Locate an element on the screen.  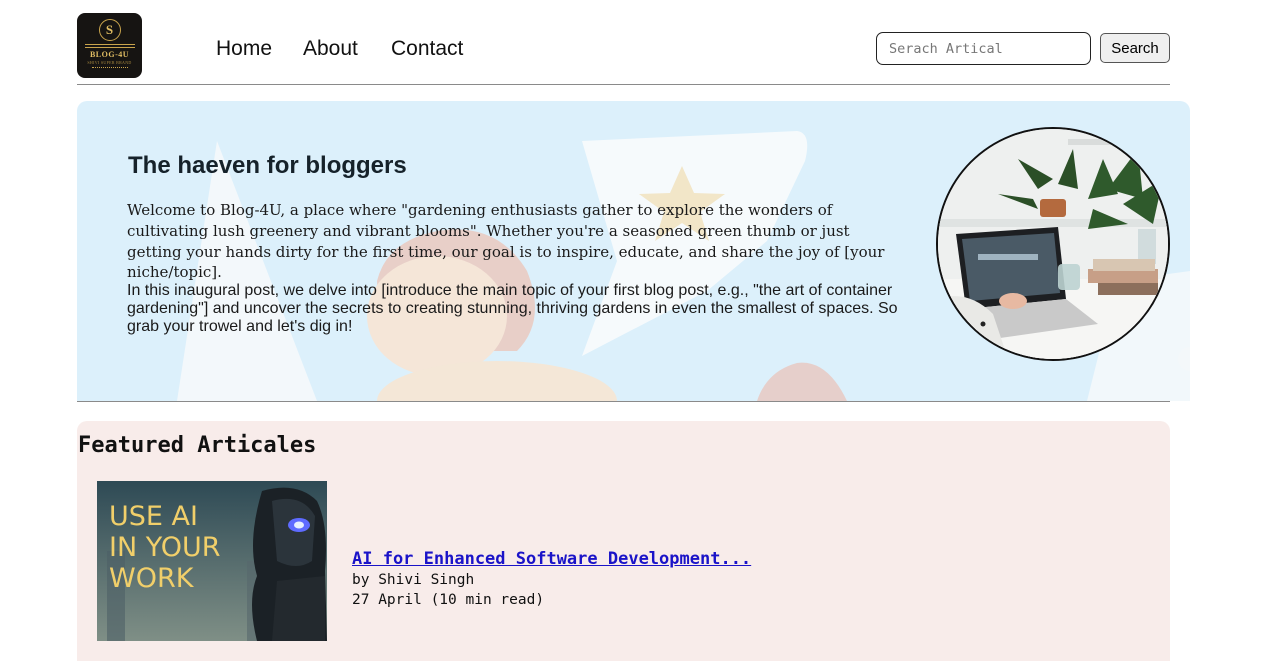
article-date: 27 April (10 min read) is located at coordinates (448, 600).